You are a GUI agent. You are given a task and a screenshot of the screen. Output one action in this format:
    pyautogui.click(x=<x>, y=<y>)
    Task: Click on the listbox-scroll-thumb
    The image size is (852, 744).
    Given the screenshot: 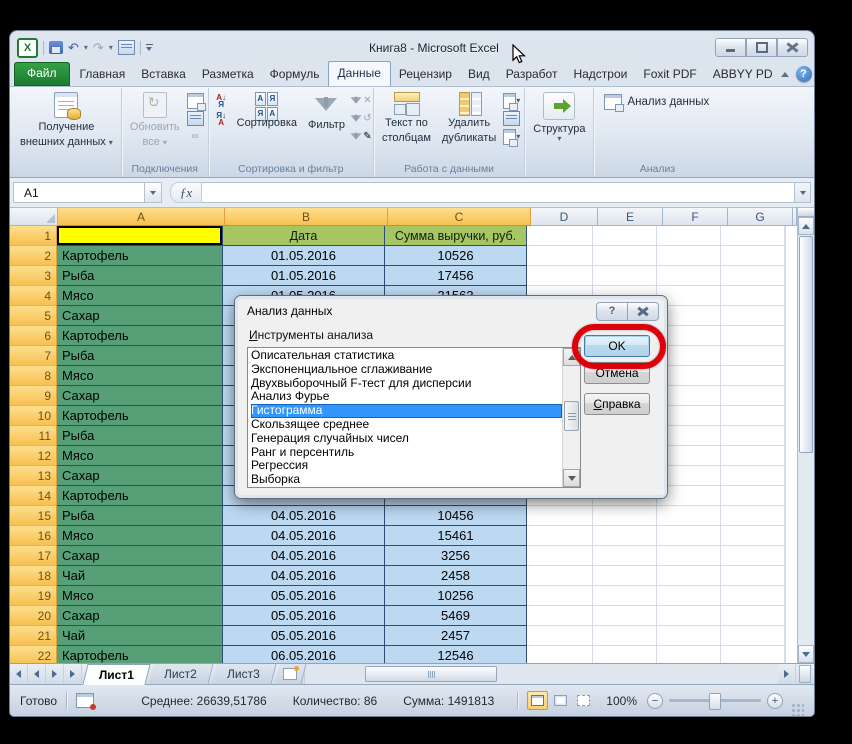 What is the action you would take?
    pyautogui.click(x=571, y=416)
    